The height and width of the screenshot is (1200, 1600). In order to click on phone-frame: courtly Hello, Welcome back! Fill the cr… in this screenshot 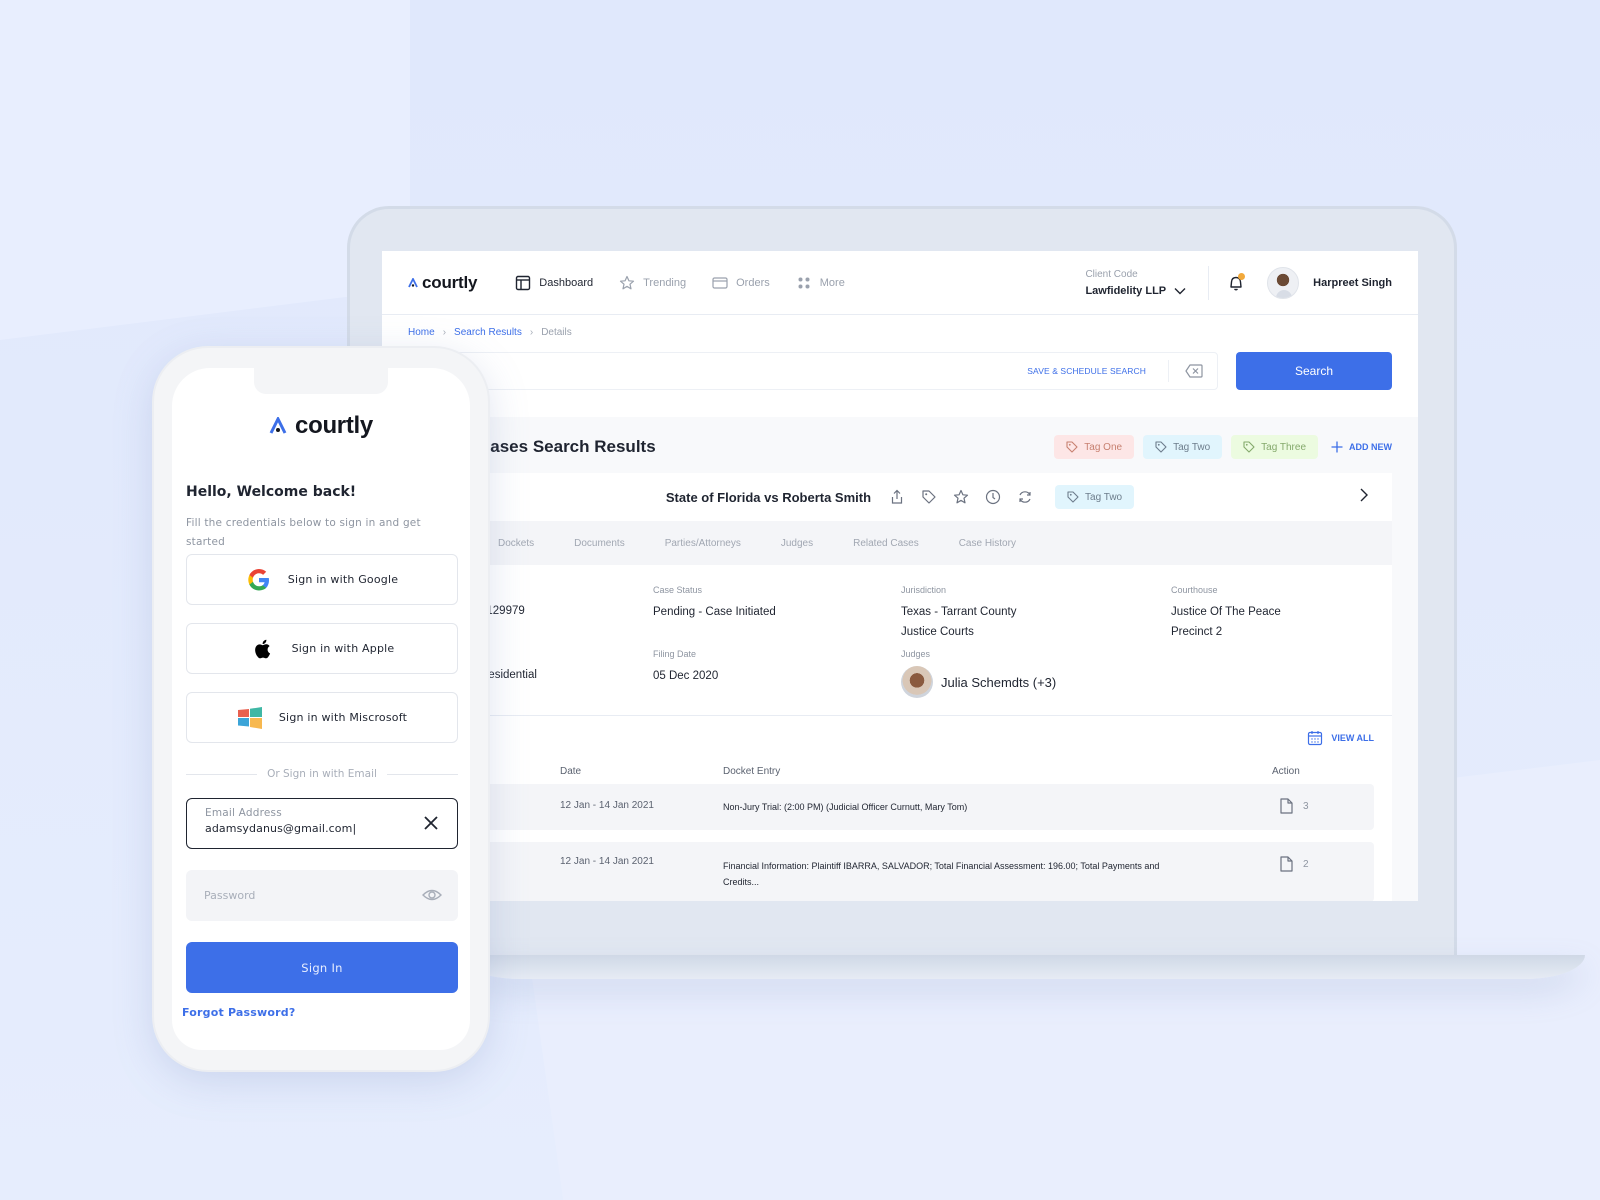, I will do `click(321, 709)`.